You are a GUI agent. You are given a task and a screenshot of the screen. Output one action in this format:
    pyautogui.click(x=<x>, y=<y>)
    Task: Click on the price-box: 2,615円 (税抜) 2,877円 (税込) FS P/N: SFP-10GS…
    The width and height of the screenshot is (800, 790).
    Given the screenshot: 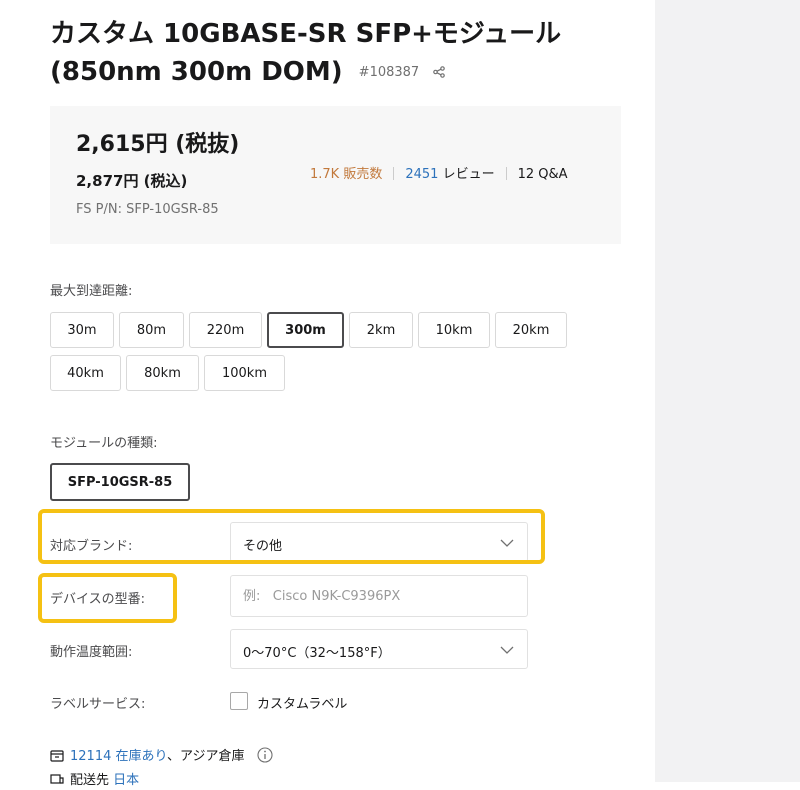 What is the action you would take?
    pyautogui.click(x=335, y=175)
    